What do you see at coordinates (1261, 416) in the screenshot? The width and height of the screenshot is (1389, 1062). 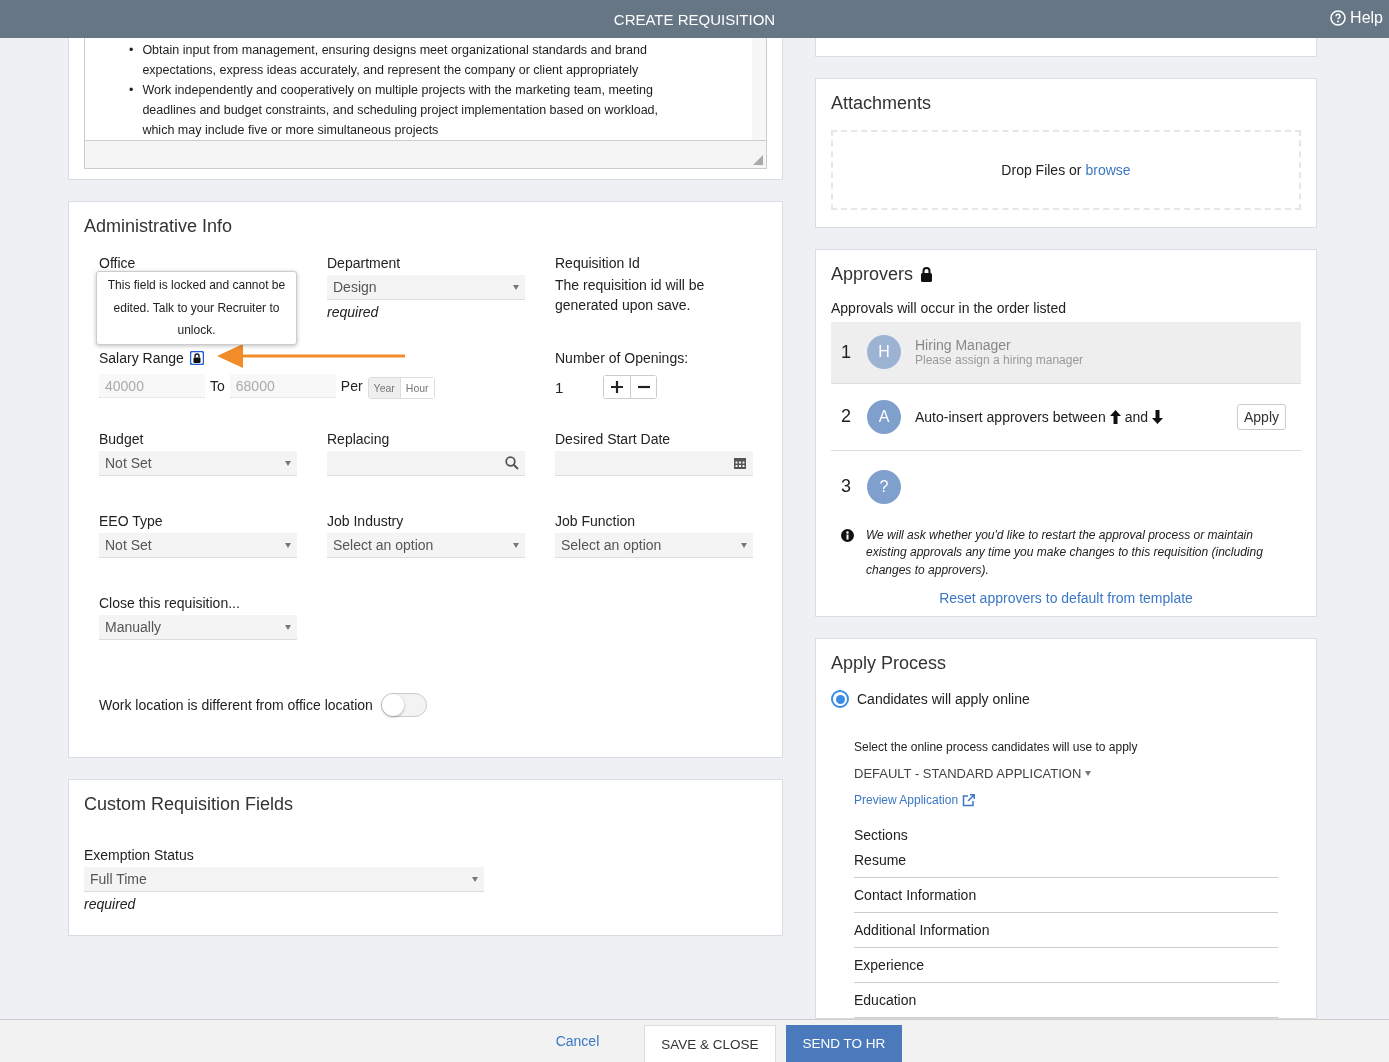 I see `apply-button: Apply` at bounding box center [1261, 416].